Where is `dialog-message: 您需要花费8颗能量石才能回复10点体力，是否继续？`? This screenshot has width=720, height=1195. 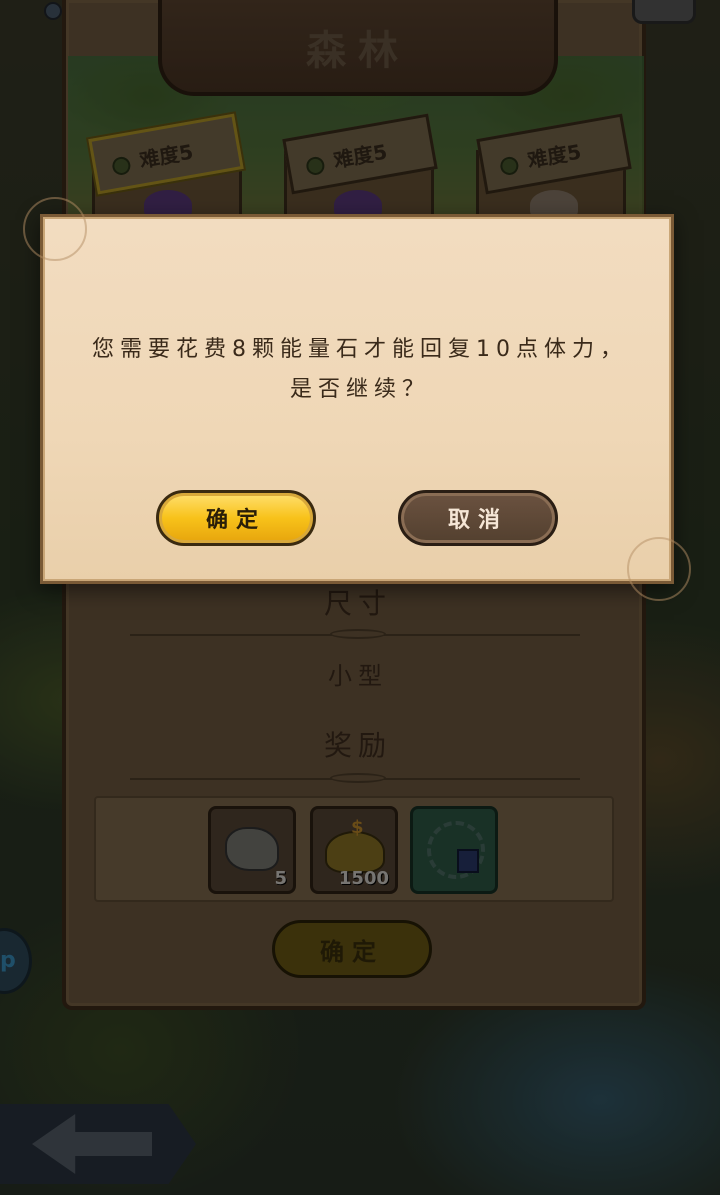
dialog-message: 您需要花费8颗能量石才能回复10点体力，是否继续？ is located at coordinates (360, 369).